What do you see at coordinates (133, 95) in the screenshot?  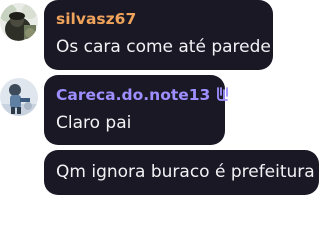 I see `username-text: Careca.do.note13` at bounding box center [133, 95].